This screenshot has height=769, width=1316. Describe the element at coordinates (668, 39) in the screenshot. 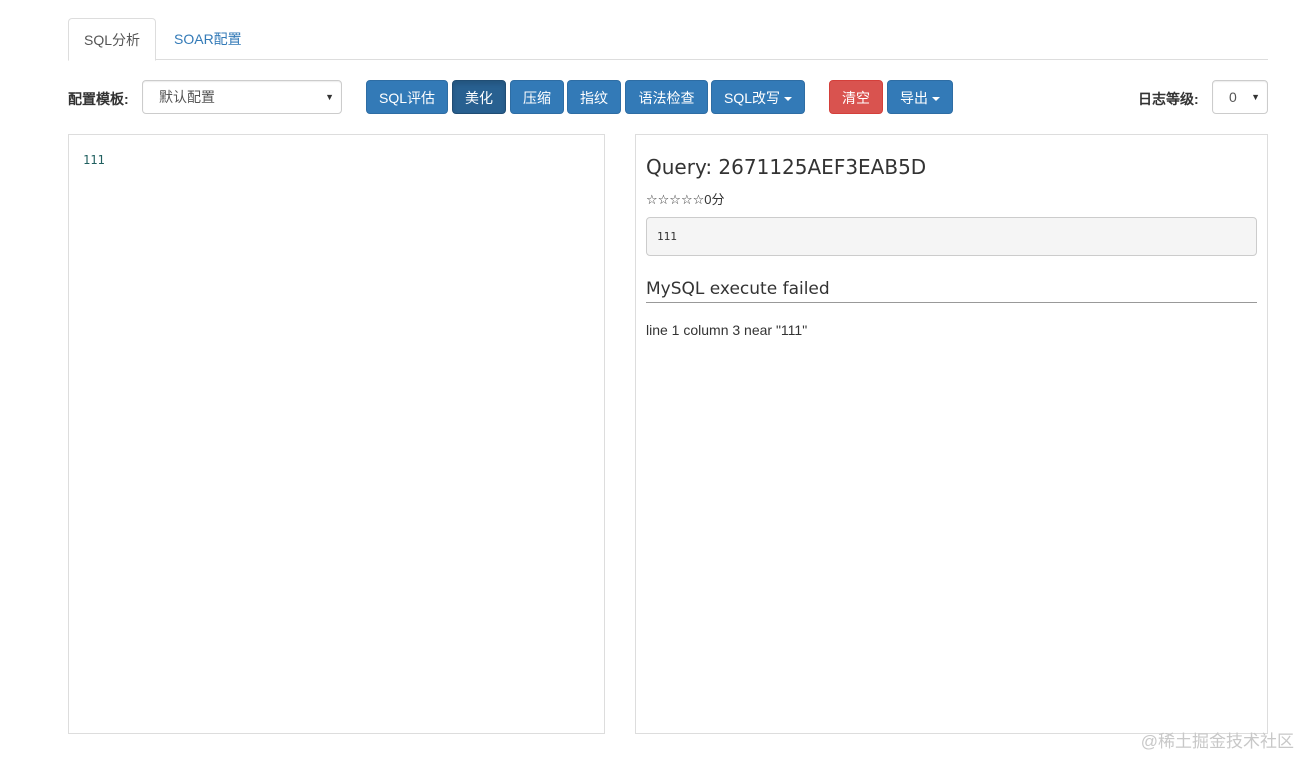

I see `tab-bar: SQL分析 SOAR配置` at that location.